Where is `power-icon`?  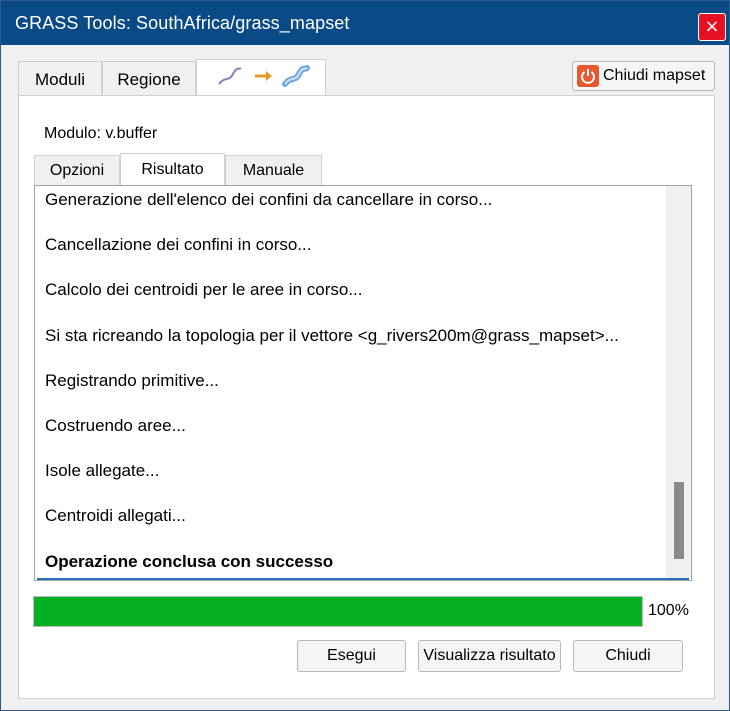 power-icon is located at coordinates (588, 76).